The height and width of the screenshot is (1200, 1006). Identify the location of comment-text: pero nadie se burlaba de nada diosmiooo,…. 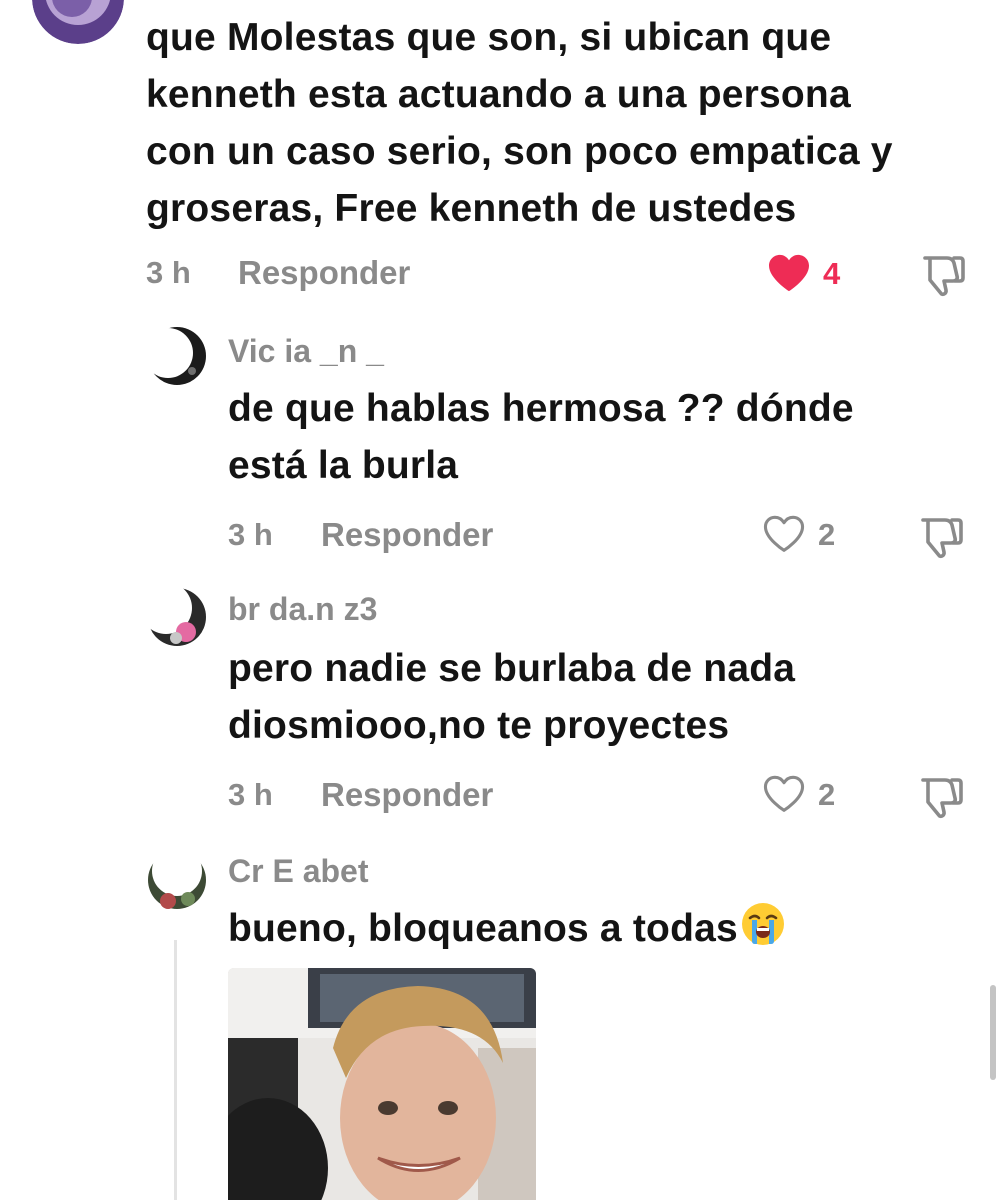
(512, 697).